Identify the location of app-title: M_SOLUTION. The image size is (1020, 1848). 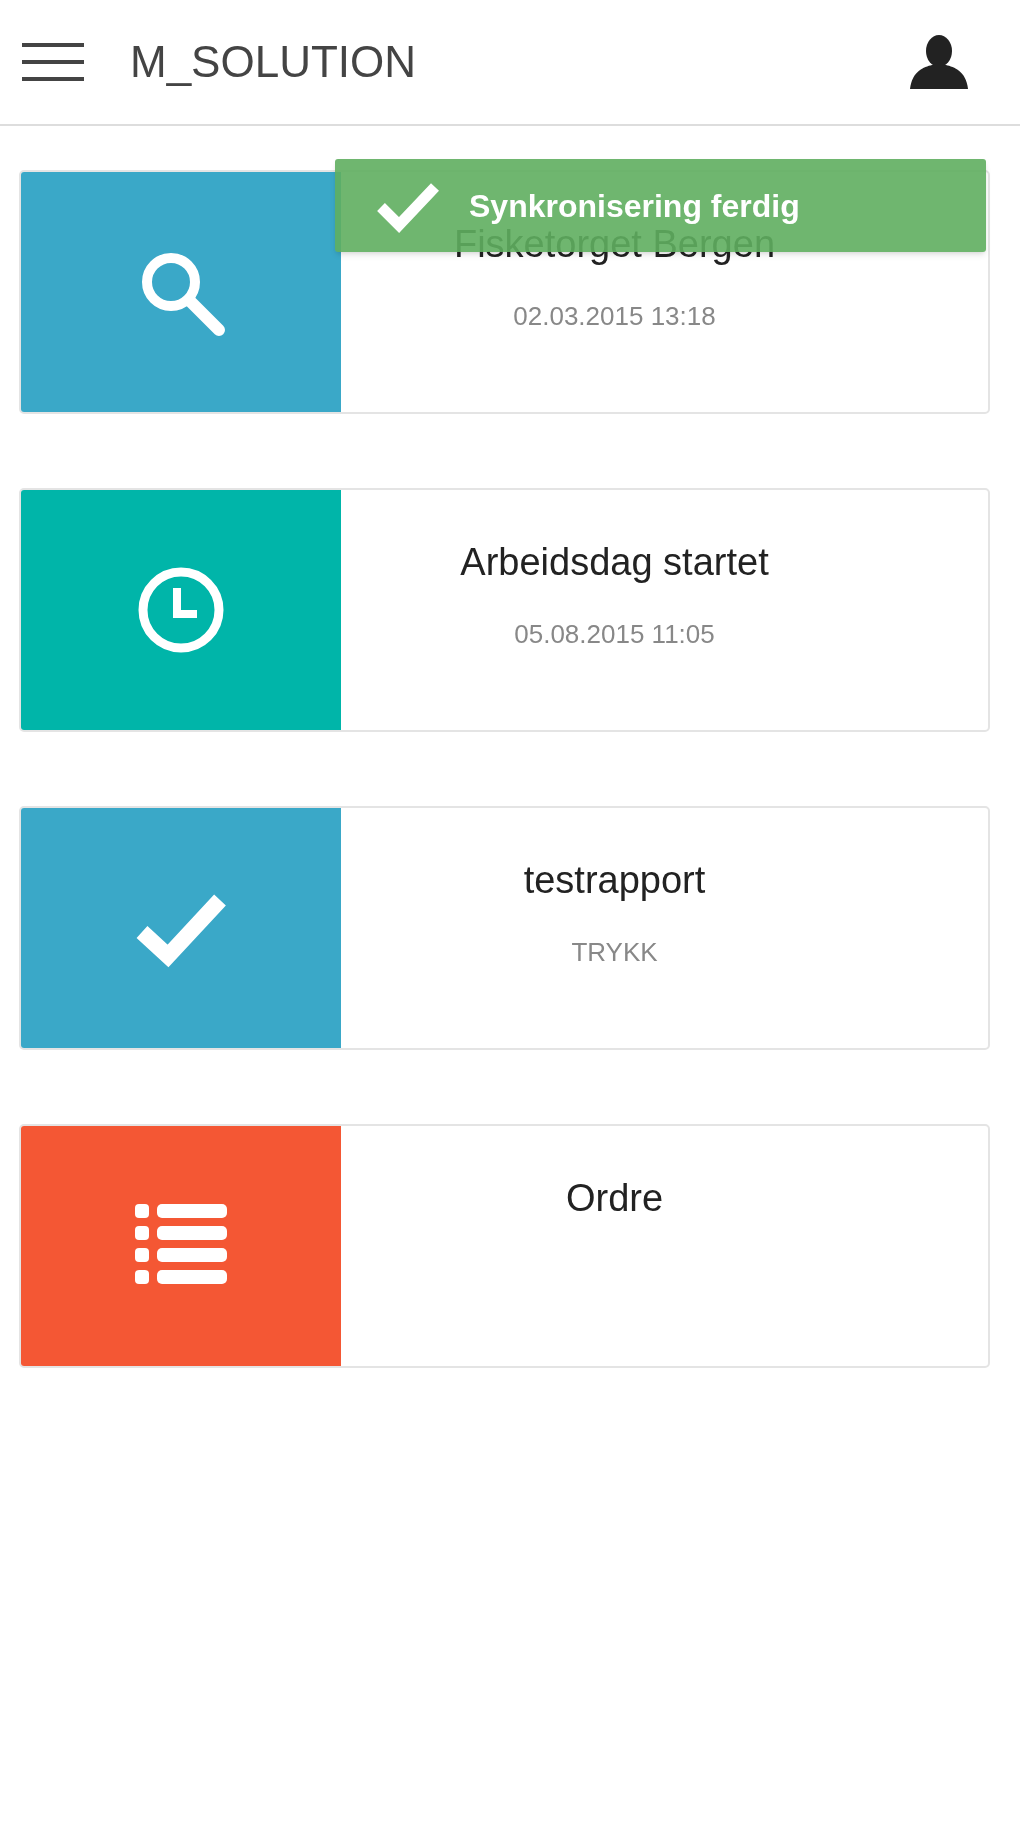
(273, 62).